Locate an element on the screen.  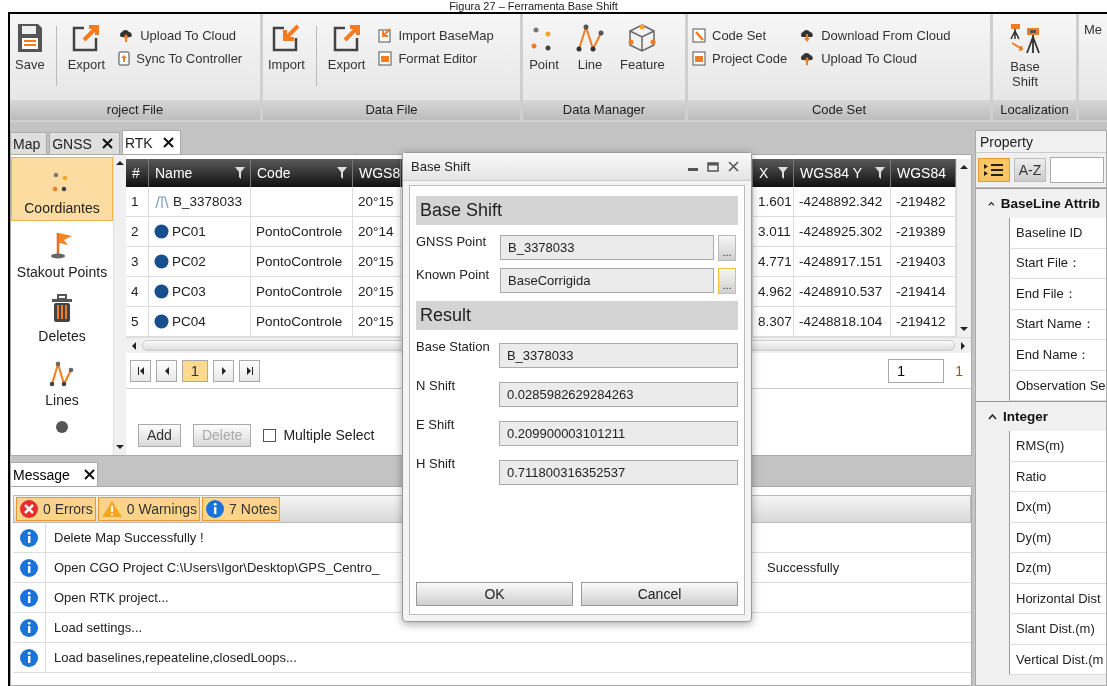
field-label: H Shift is located at coordinates (436, 463).